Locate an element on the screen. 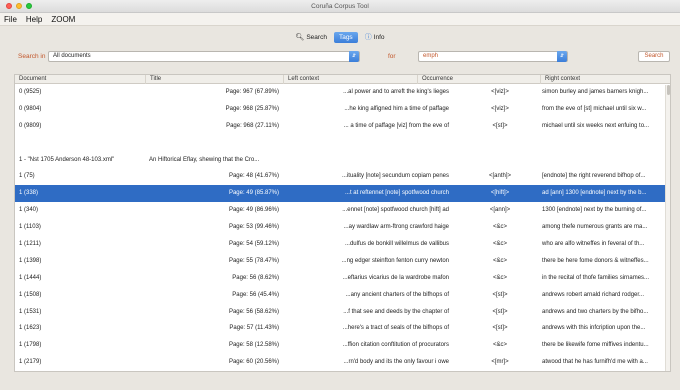 This screenshot has height=390, width=680. cell-left-context: ...ituality [note] secundum copiam penes is located at coordinates (395, 176).